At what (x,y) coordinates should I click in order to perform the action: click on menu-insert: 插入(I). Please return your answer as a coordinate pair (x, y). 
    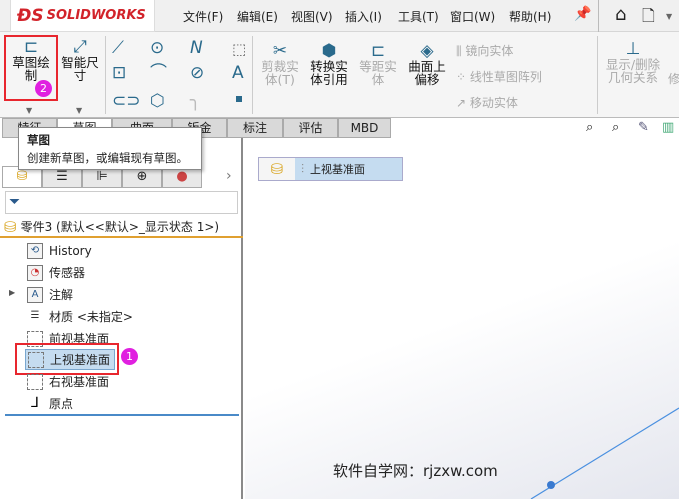
    Looking at the image, I should click on (363, 16).